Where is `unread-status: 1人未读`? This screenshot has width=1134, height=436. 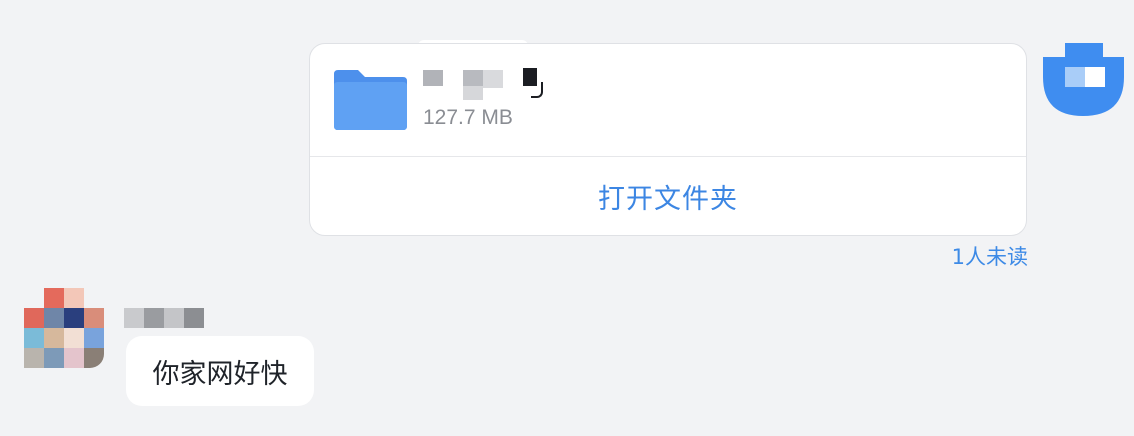
unread-status: 1人未读 is located at coordinates (990, 256).